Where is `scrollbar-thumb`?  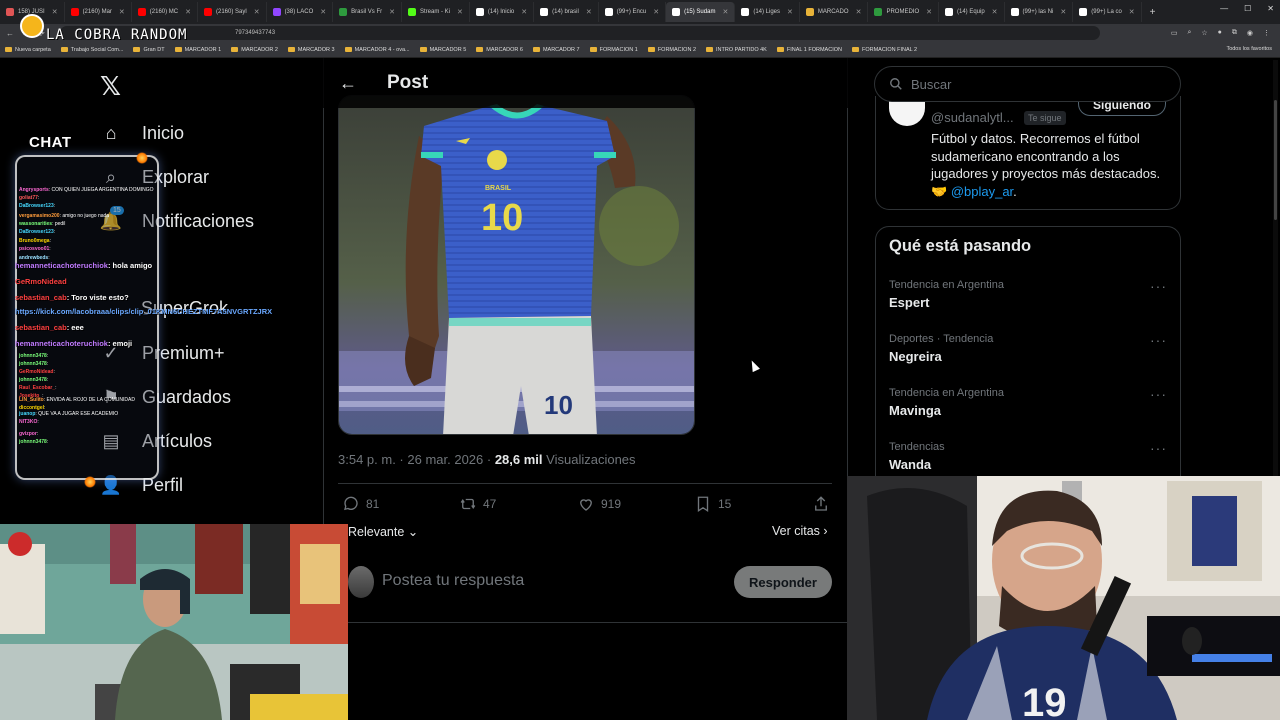 scrollbar-thumb is located at coordinates (1275, 160).